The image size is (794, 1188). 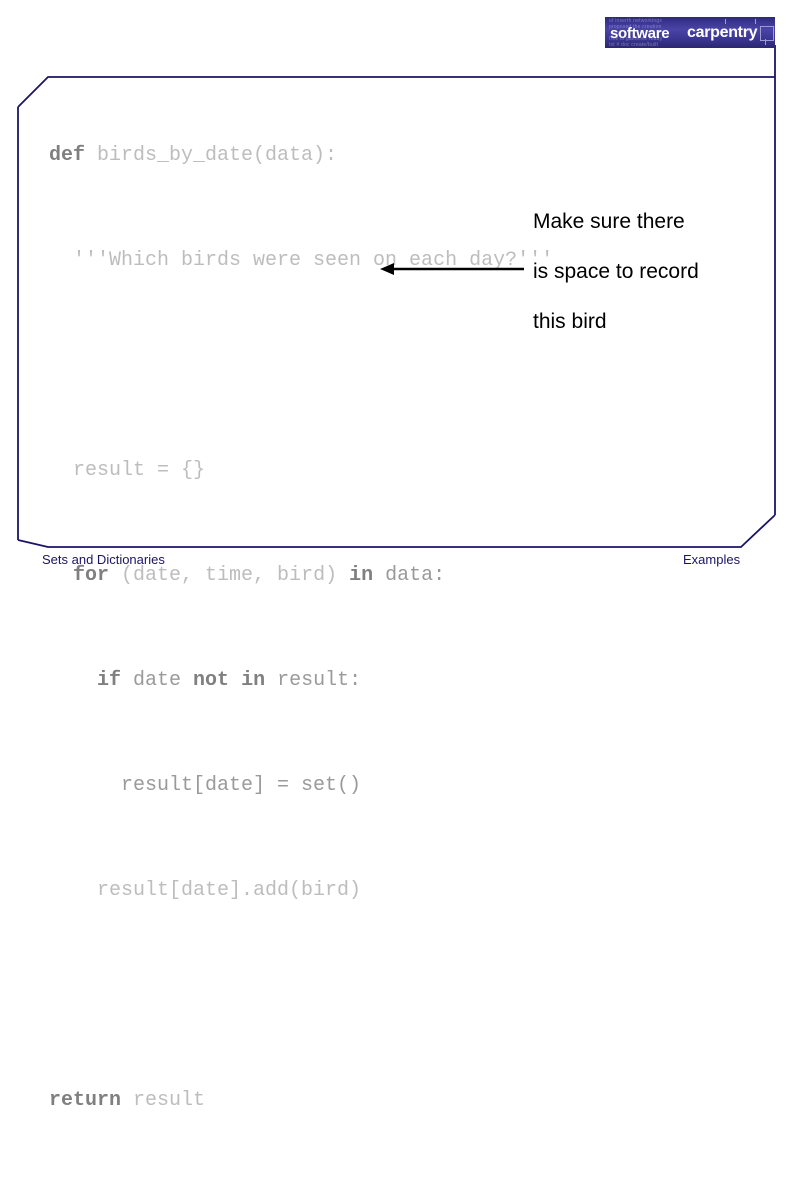 I want to click on code-keyword-in-for: in, so click(x=361, y=575).